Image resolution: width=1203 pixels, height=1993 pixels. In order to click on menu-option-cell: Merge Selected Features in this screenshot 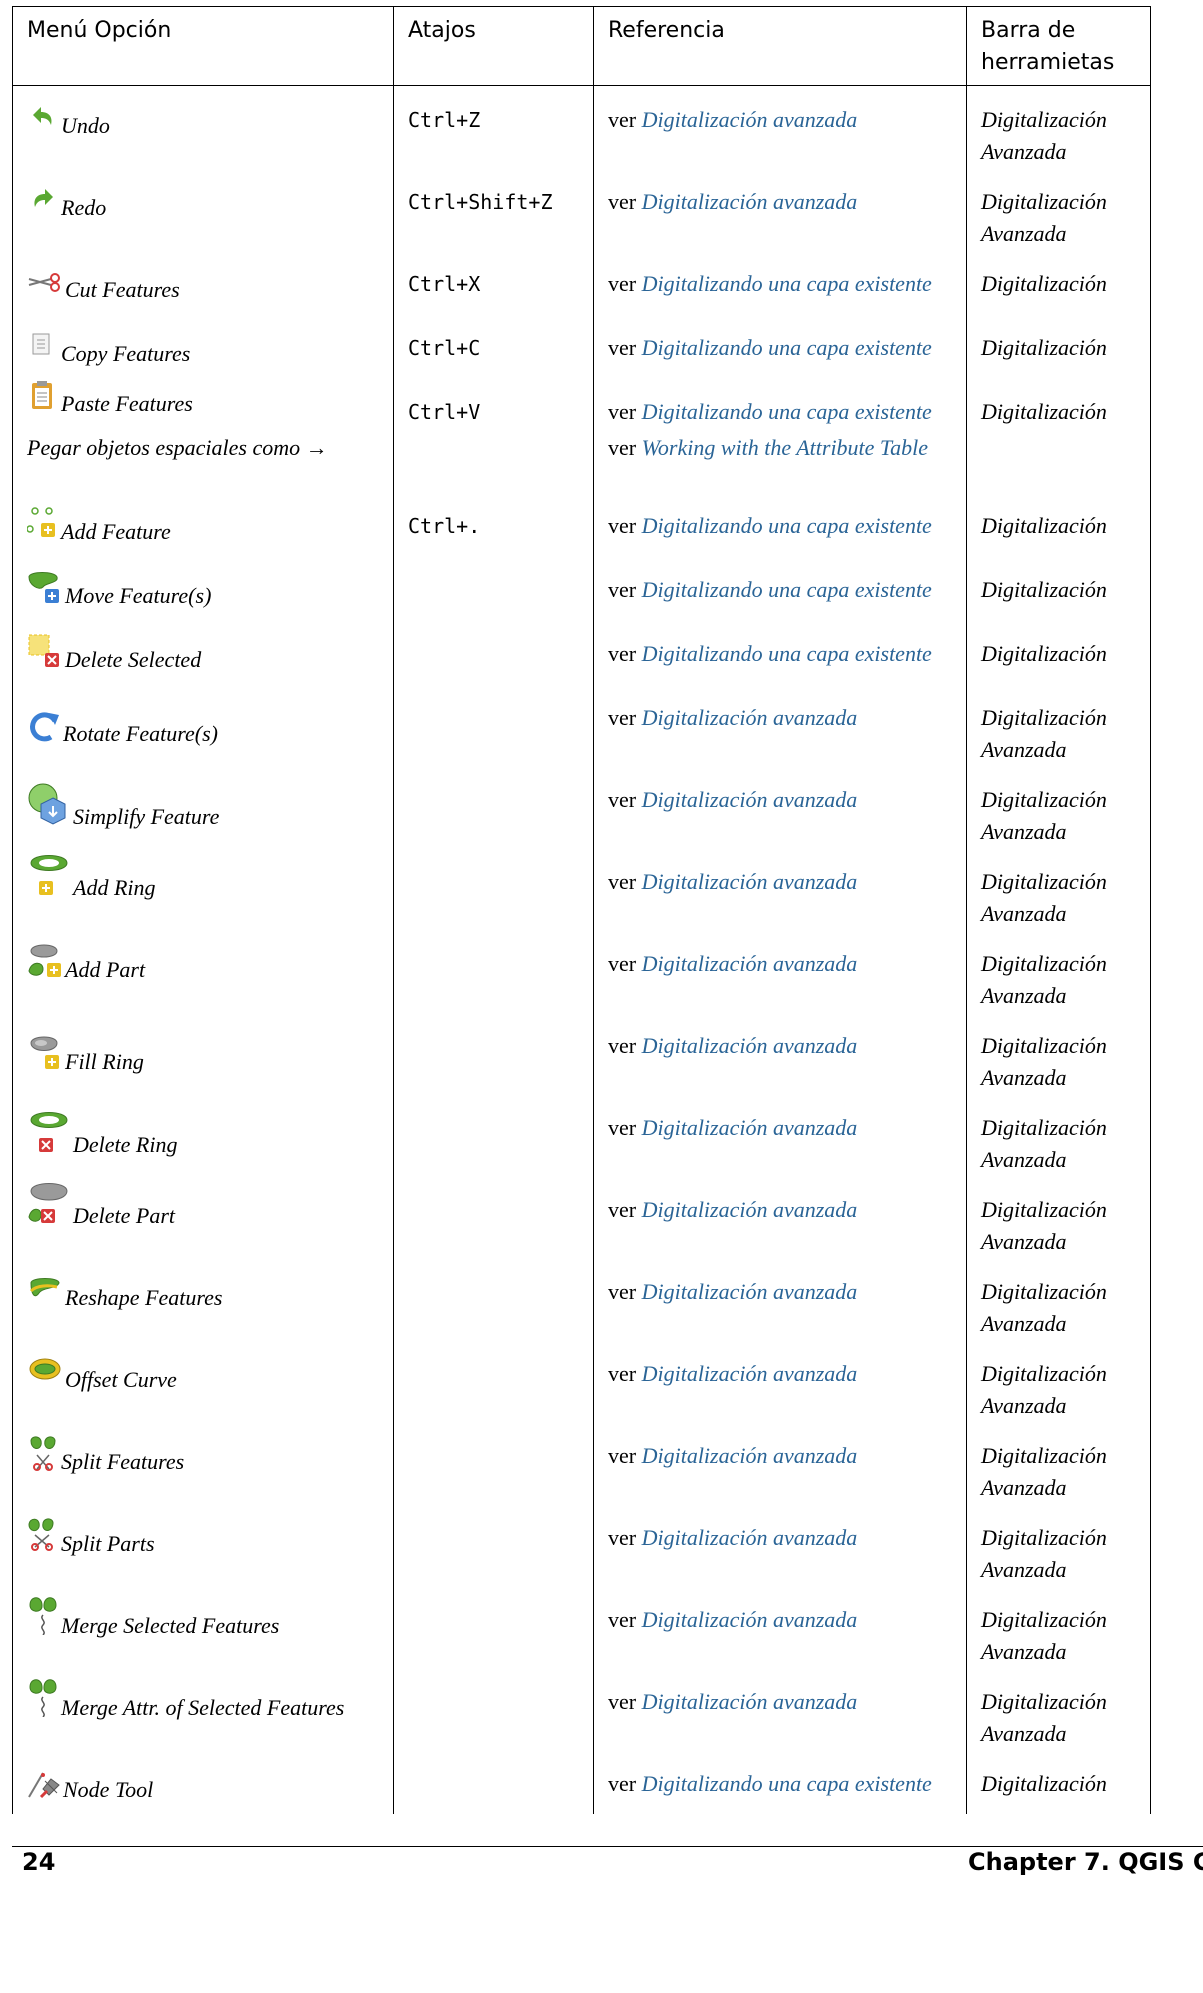, I will do `click(203, 1627)`.